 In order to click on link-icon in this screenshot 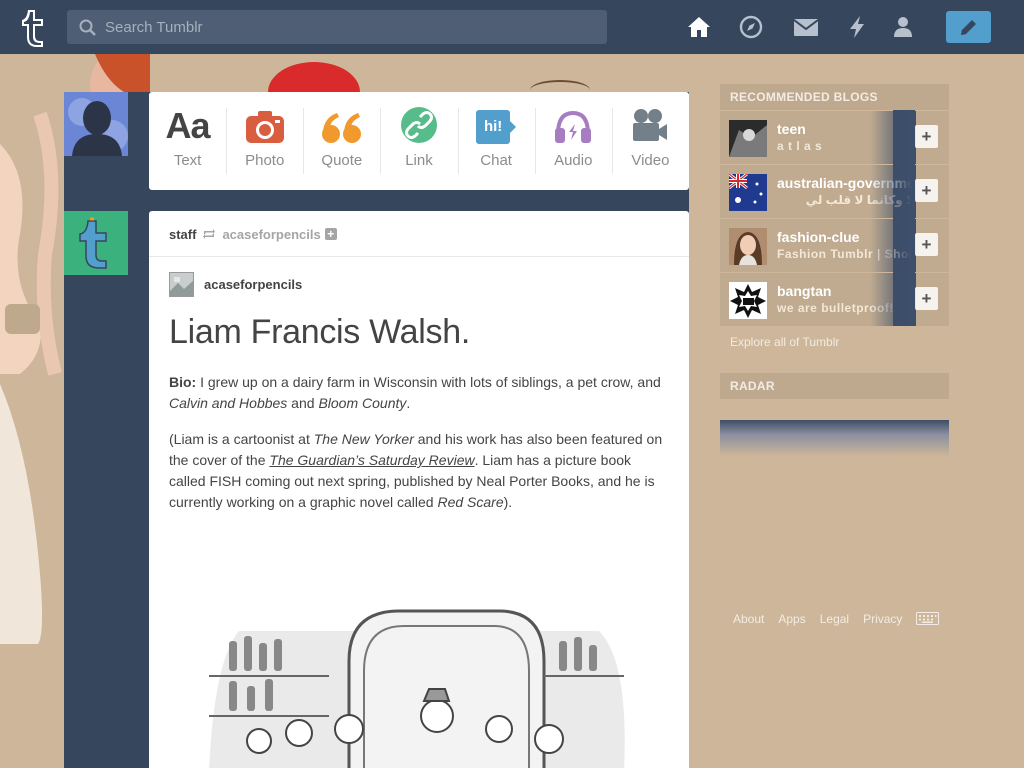, I will do `click(418, 125)`.